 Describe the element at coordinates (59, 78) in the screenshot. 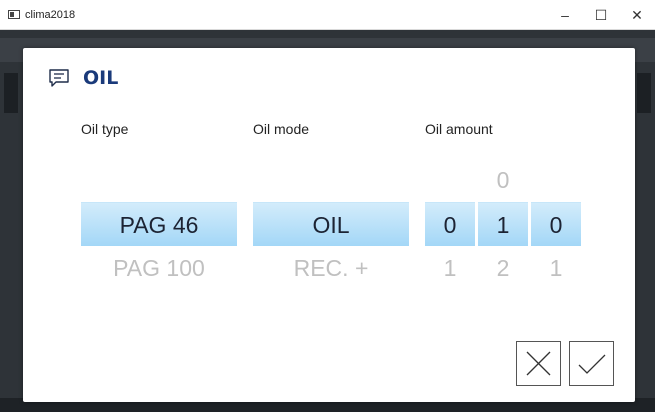

I see `message-icon` at that location.